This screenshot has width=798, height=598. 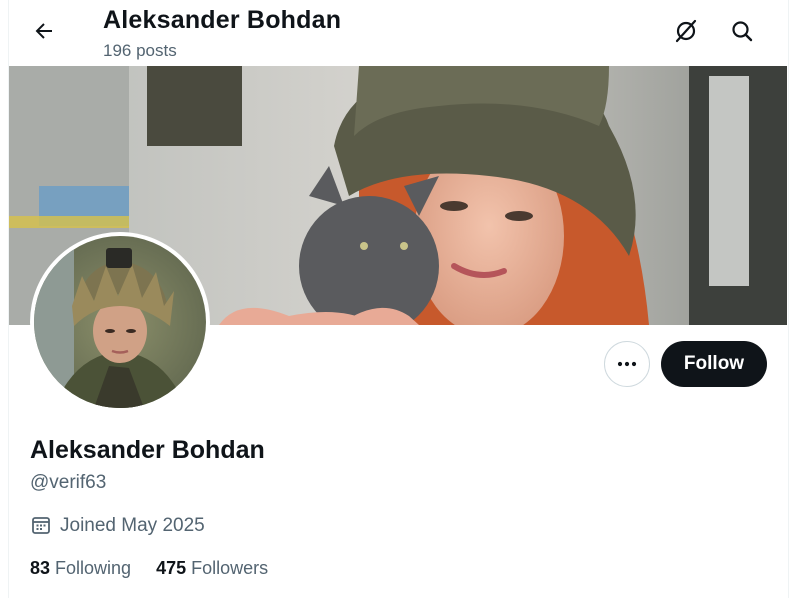 I want to click on follow-stats: 83 Following 475 Followers, so click(x=149, y=568).